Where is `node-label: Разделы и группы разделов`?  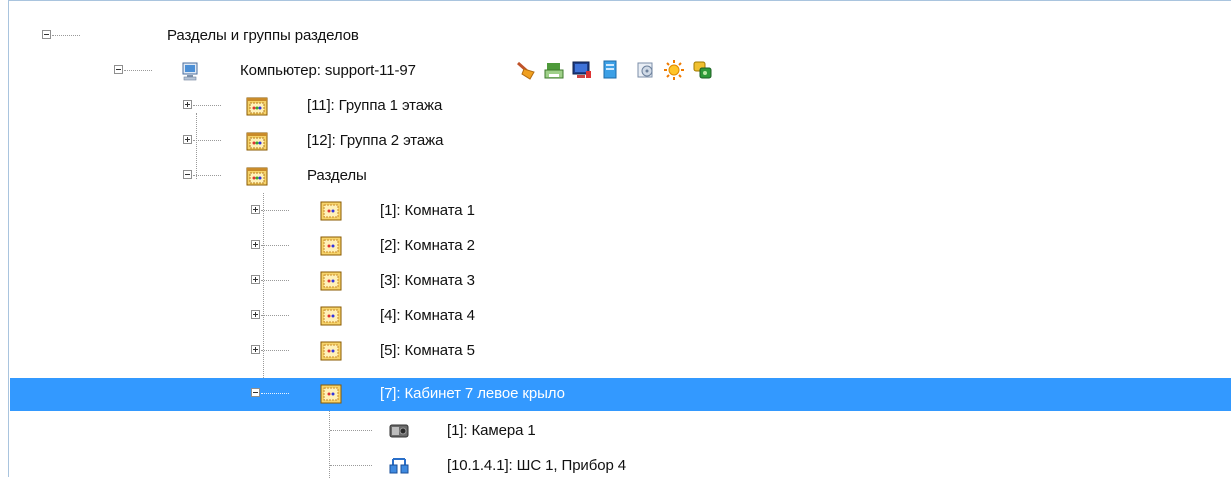 node-label: Разделы и группы разделов is located at coordinates (263, 35).